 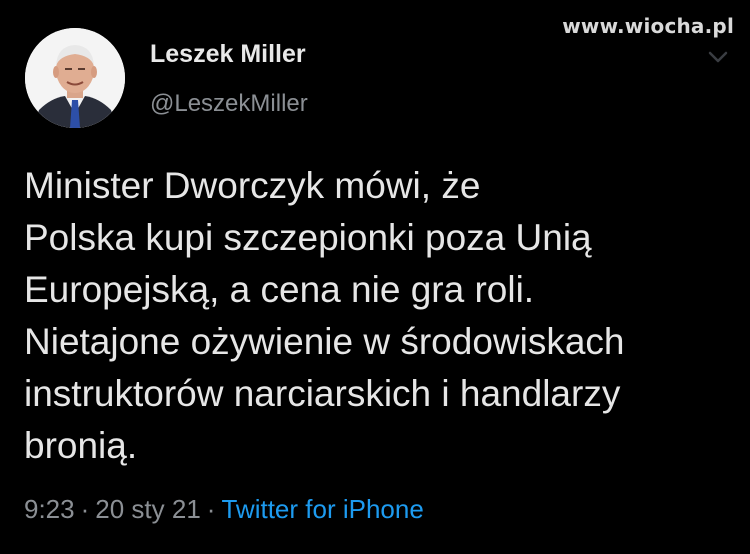 I want to click on tweet-source-link: Twitter for iPhone, so click(x=322, y=509).